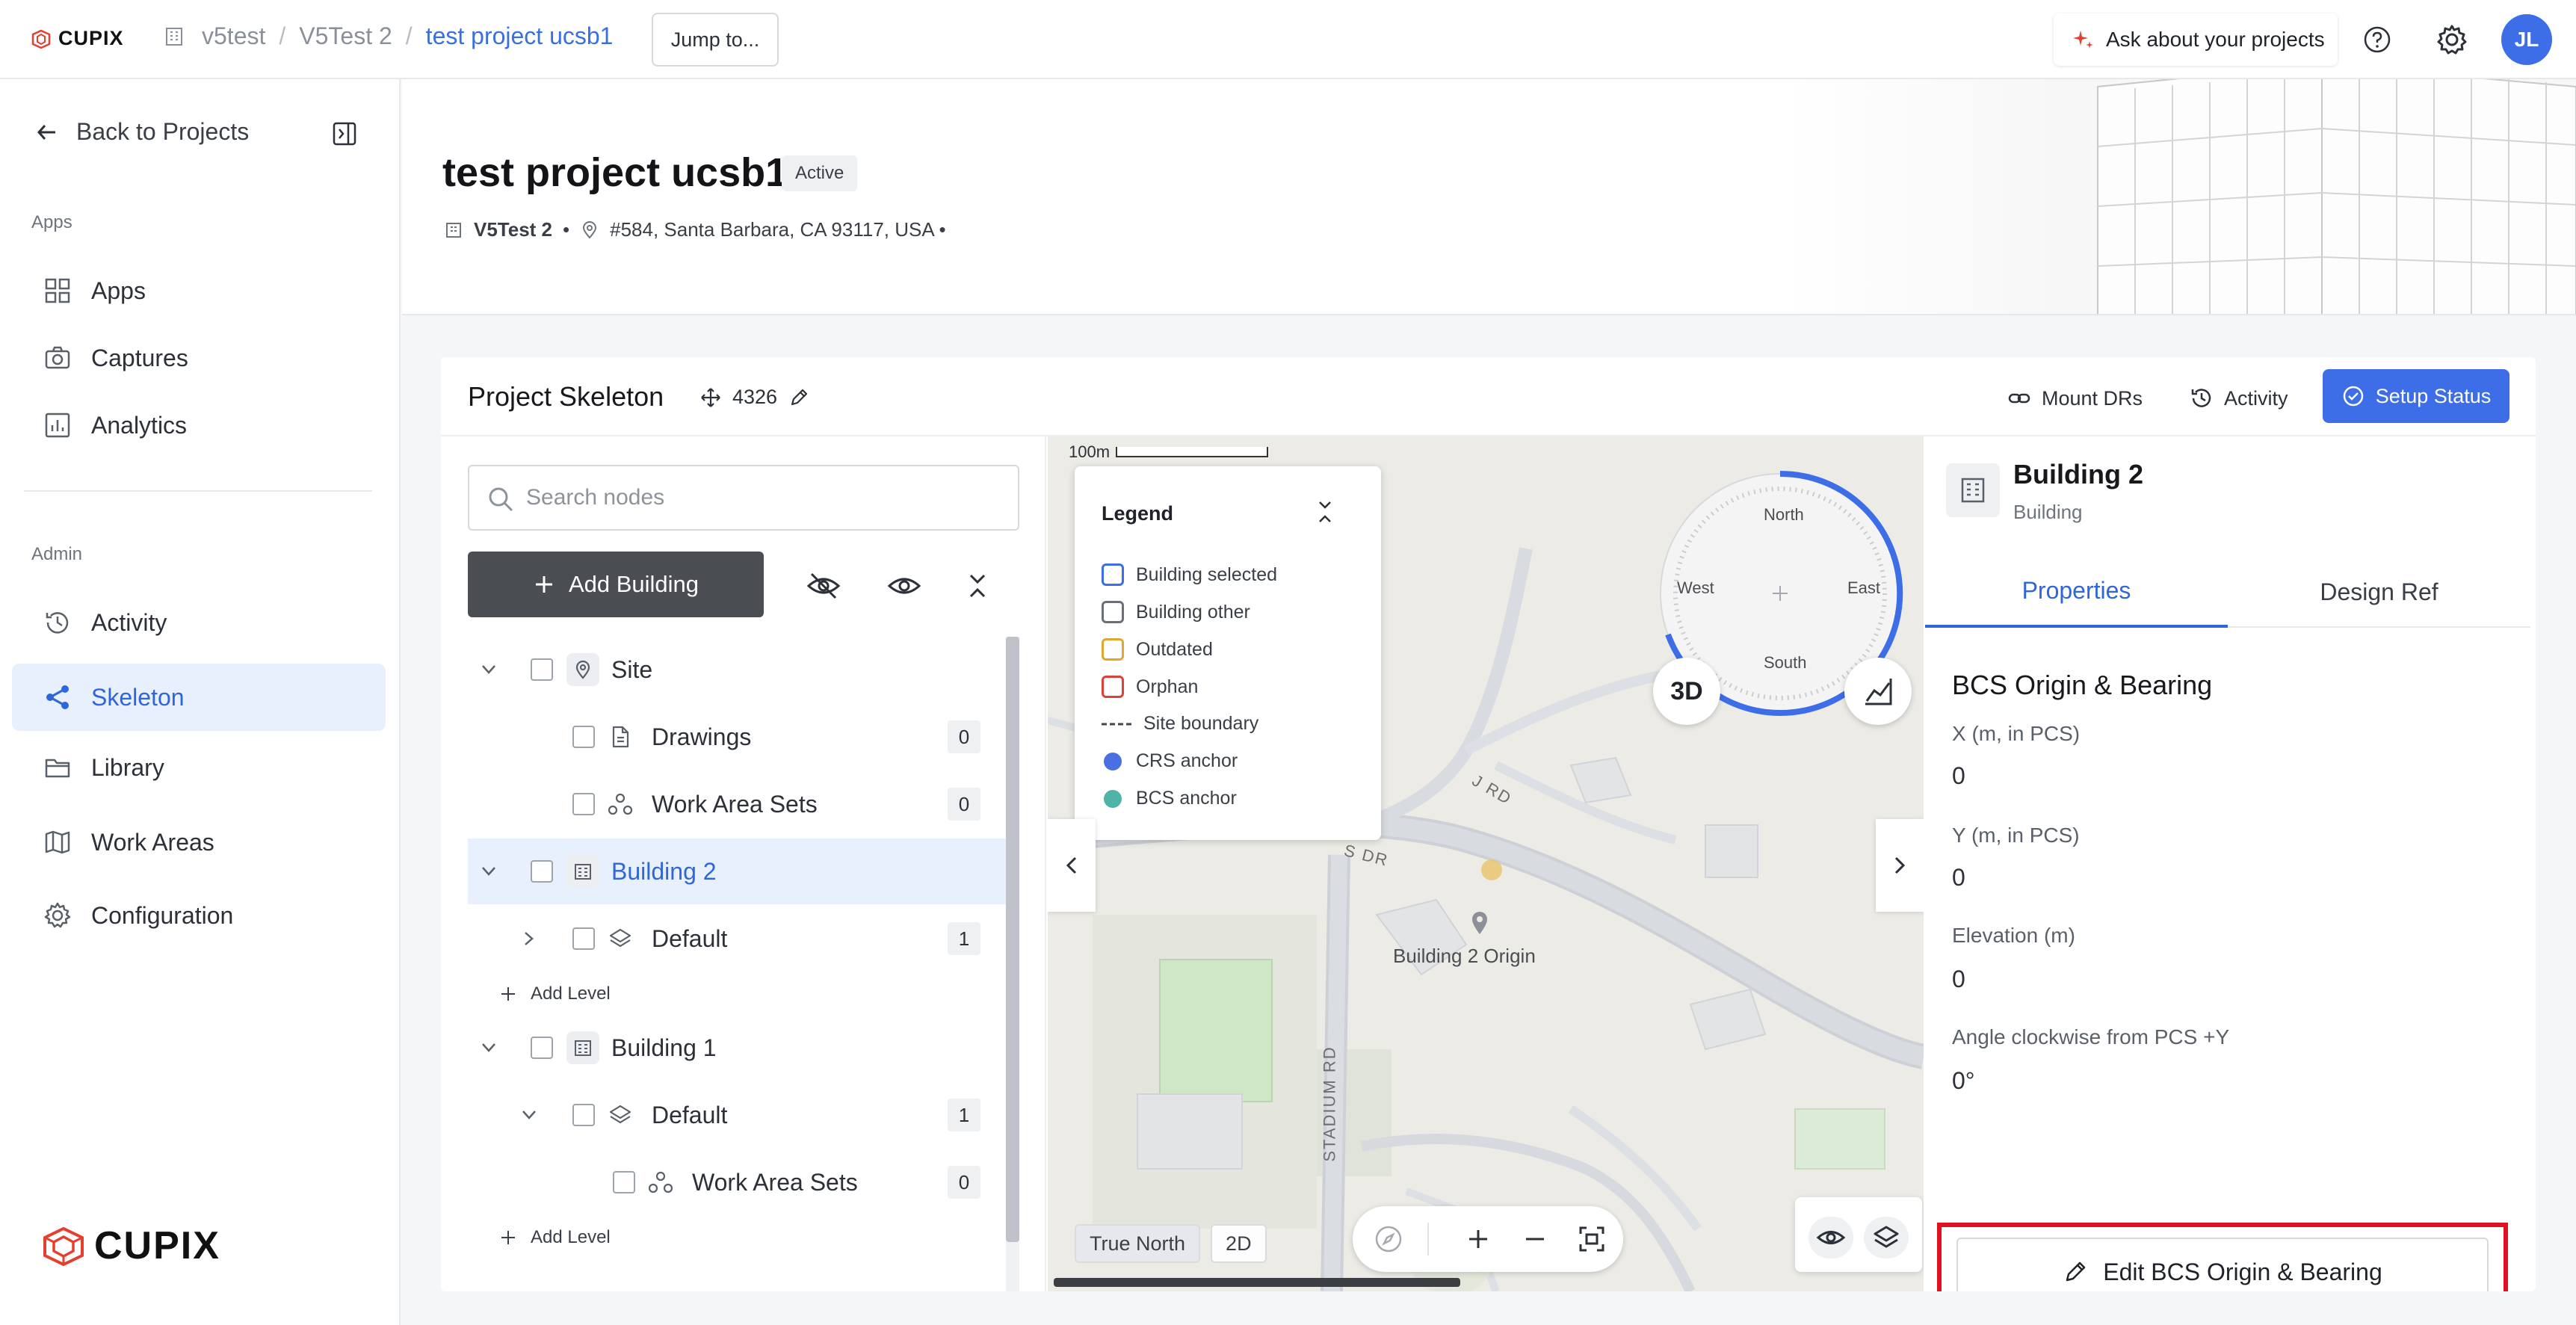 The height and width of the screenshot is (1325, 2576). I want to click on map-layer-controls, so click(1859, 1234).